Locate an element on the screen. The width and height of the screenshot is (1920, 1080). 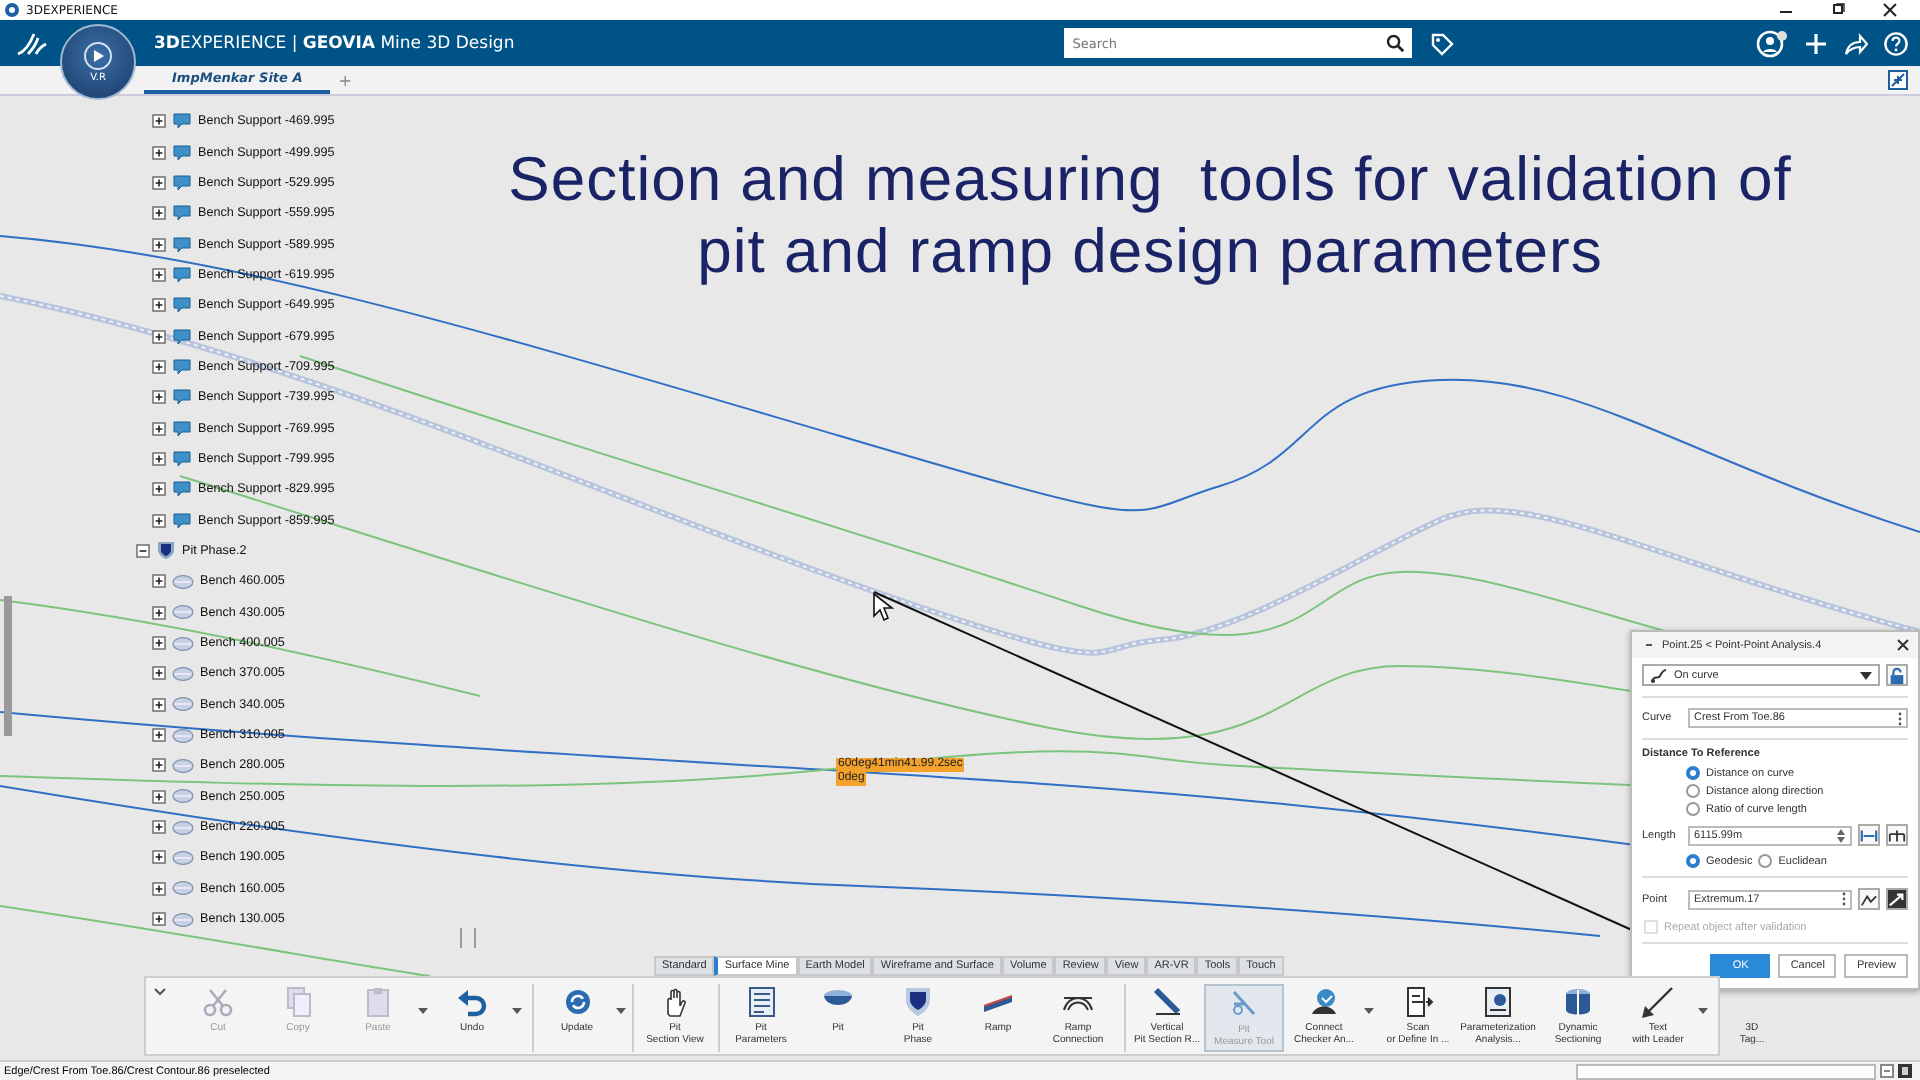
dash-icon is located at coordinates (1649, 645).